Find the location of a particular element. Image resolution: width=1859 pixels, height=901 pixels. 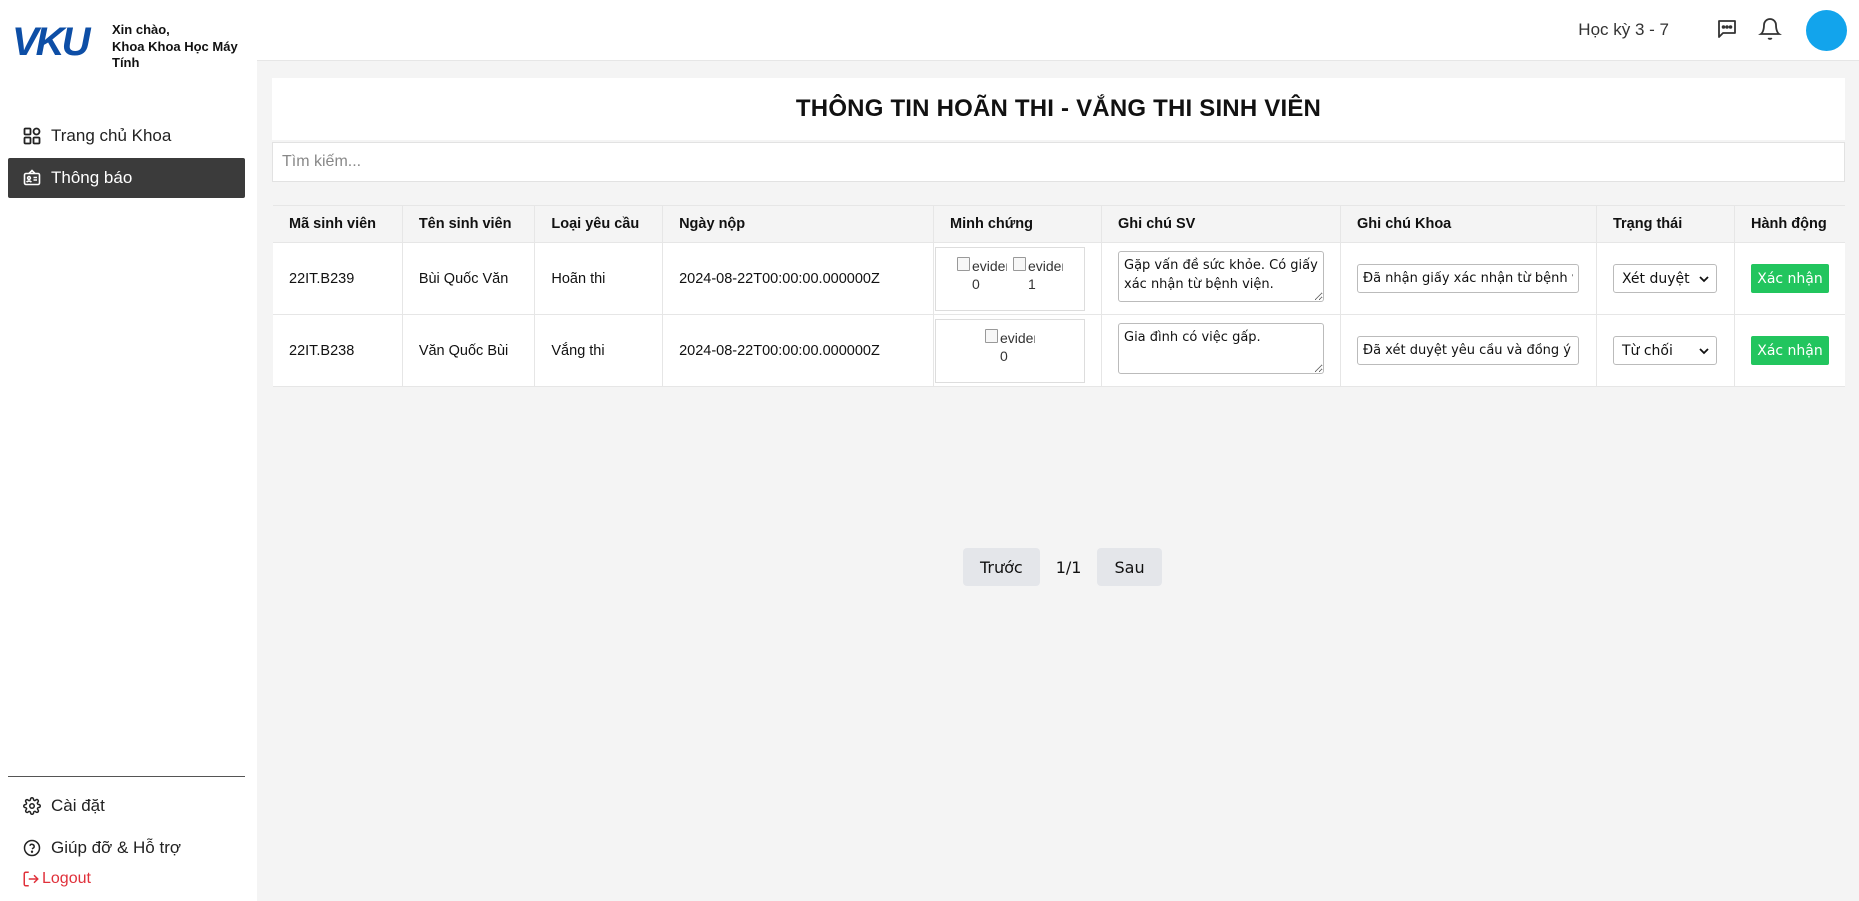

request-type: Hoãn thi is located at coordinates (598, 278).